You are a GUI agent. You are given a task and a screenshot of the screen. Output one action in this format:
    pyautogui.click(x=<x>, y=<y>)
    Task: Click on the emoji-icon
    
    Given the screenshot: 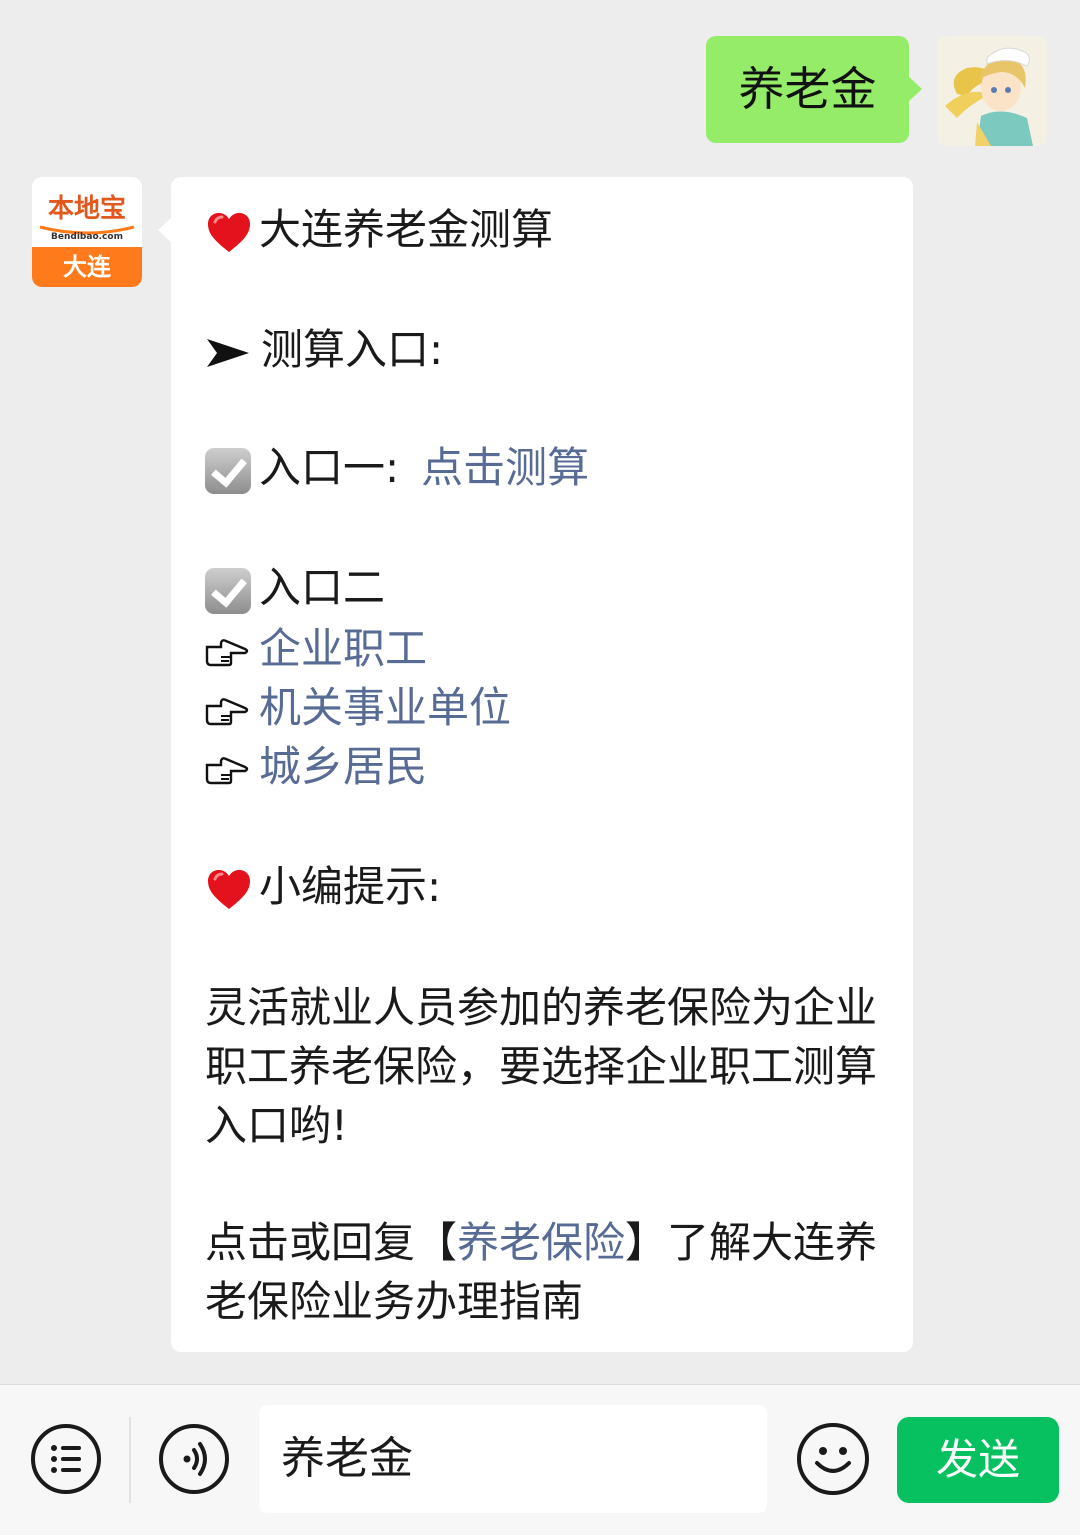 What is the action you would take?
    pyautogui.click(x=833, y=1460)
    